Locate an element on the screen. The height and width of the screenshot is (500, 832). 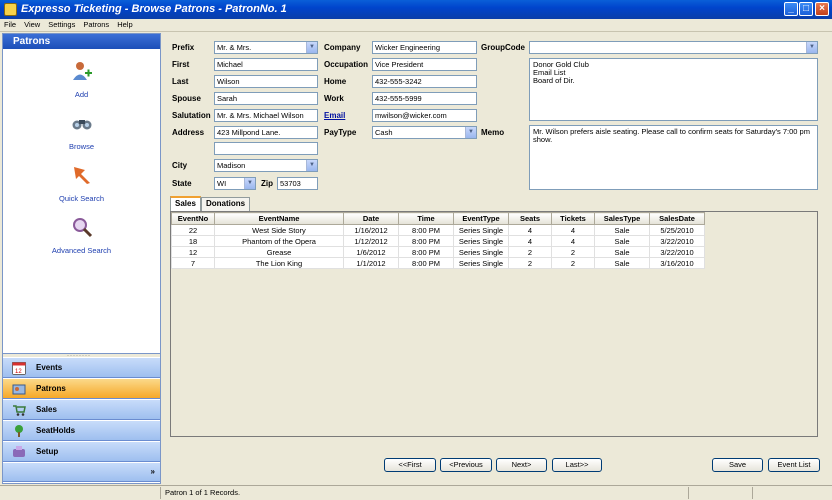
col-eventname: EventName is located at coordinates (279, 218).